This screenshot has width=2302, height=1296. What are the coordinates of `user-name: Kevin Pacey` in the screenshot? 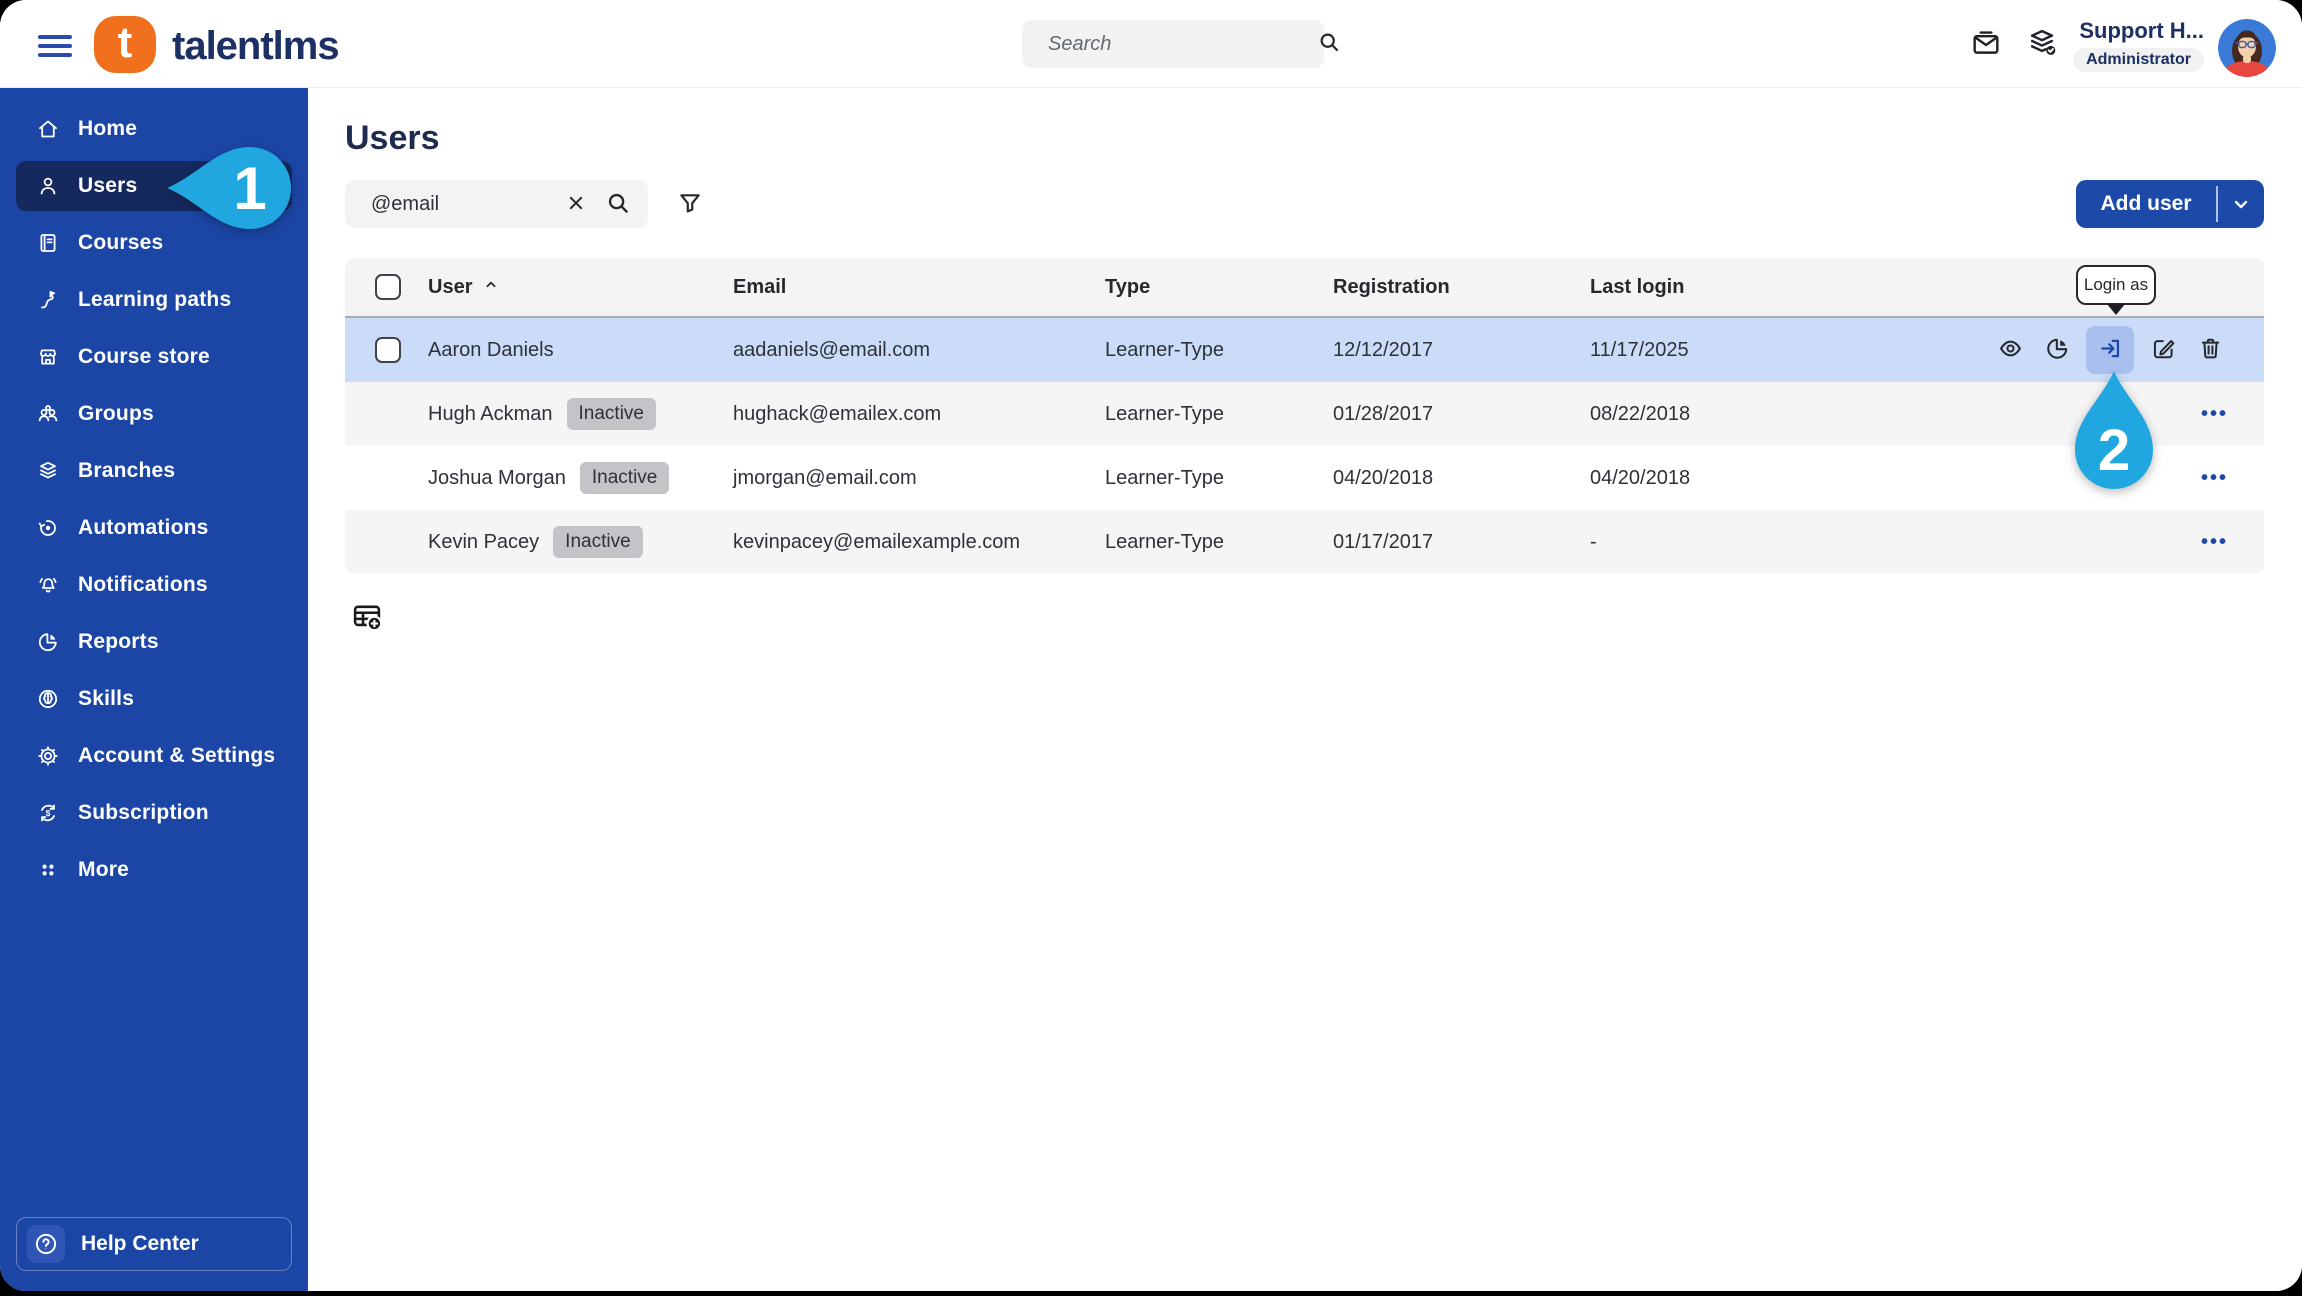 It's located at (484, 541).